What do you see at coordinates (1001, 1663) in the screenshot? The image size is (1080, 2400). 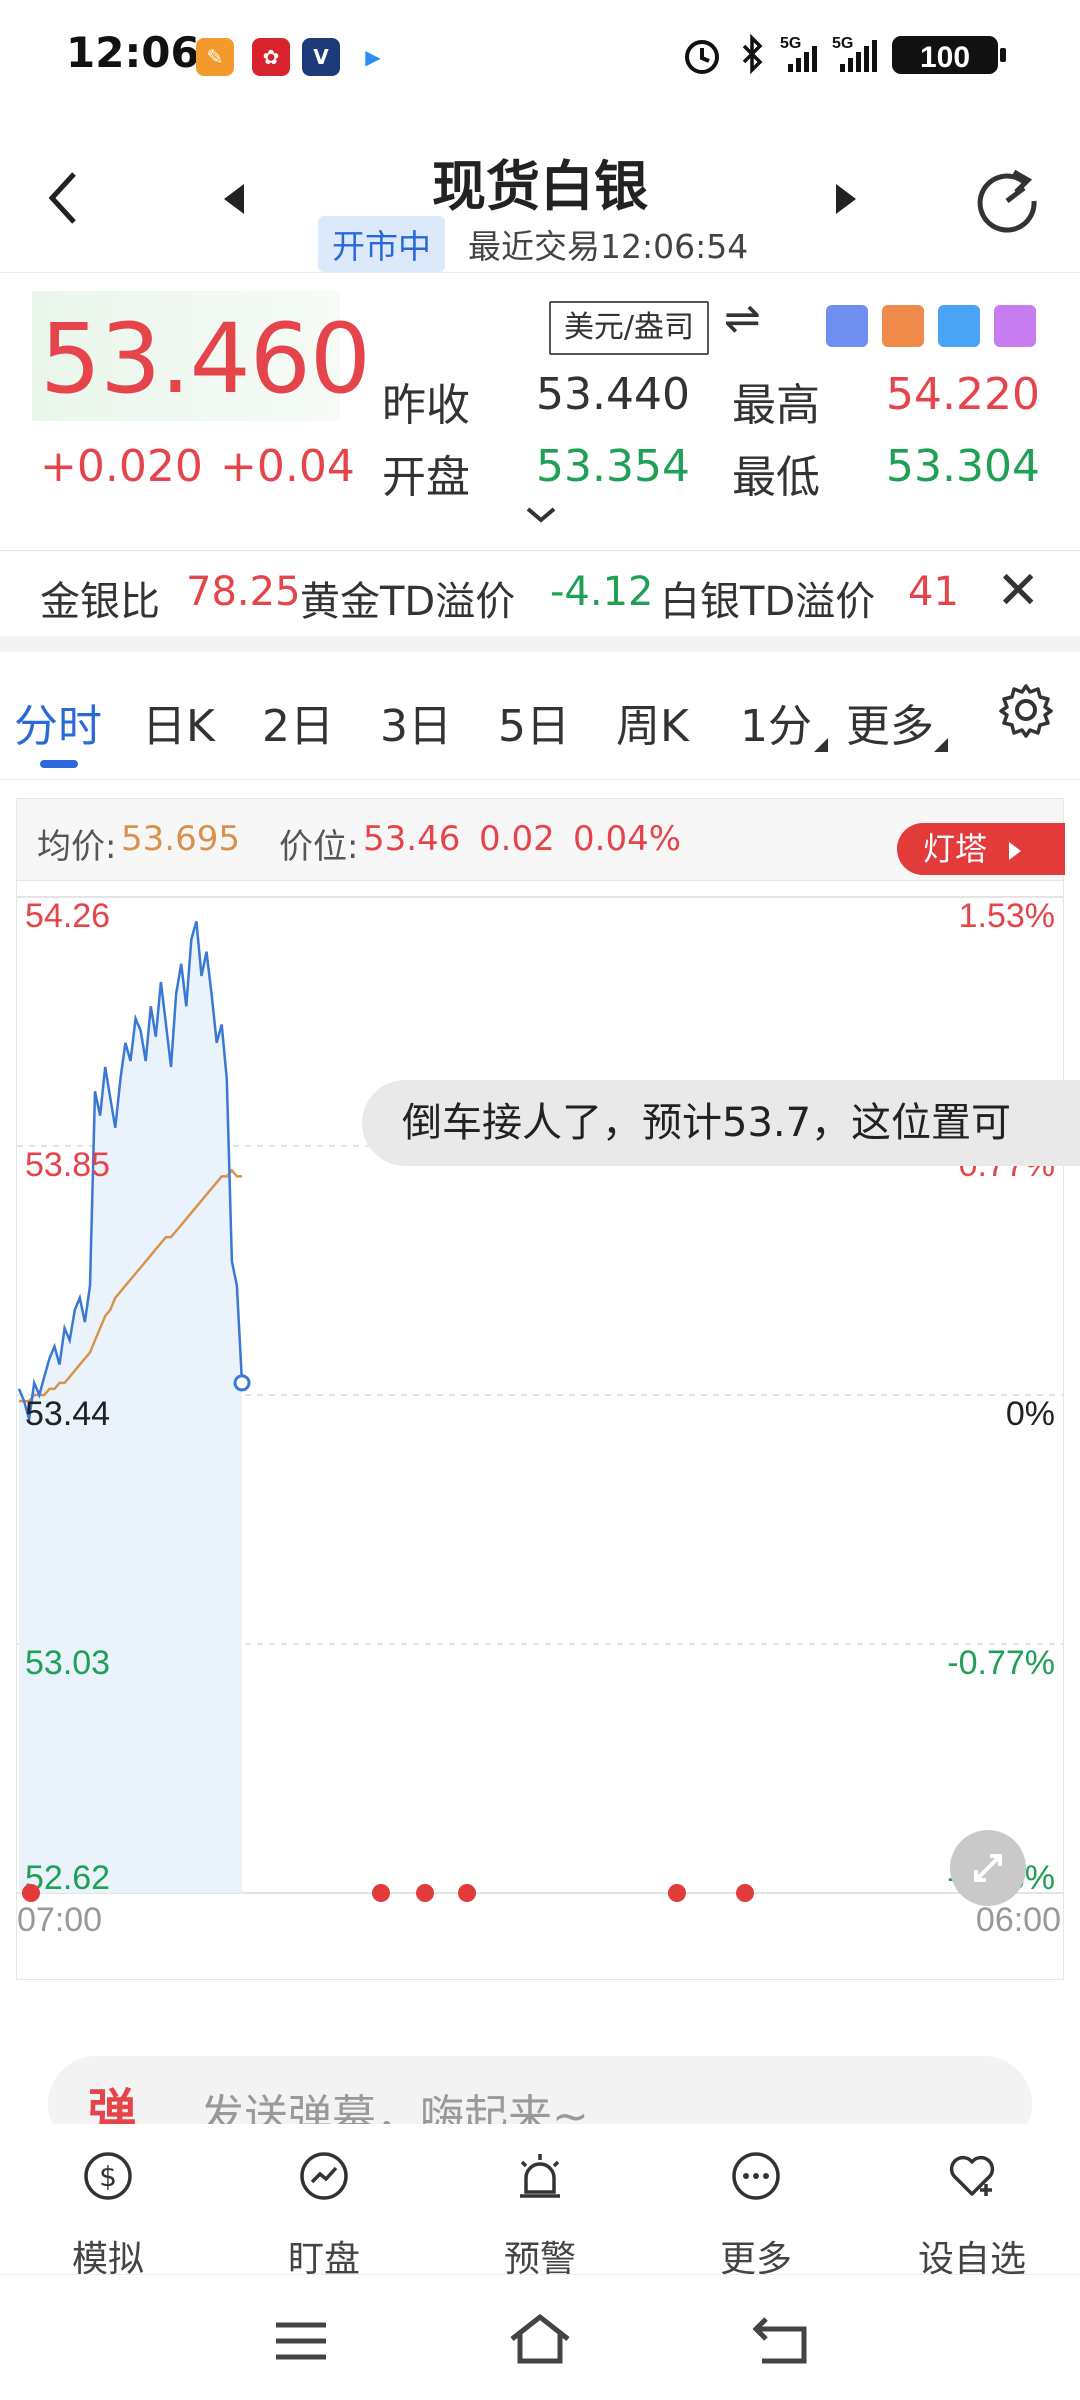 I see `y-tick-right: -0.77%` at bounding box center [1001, 1663].